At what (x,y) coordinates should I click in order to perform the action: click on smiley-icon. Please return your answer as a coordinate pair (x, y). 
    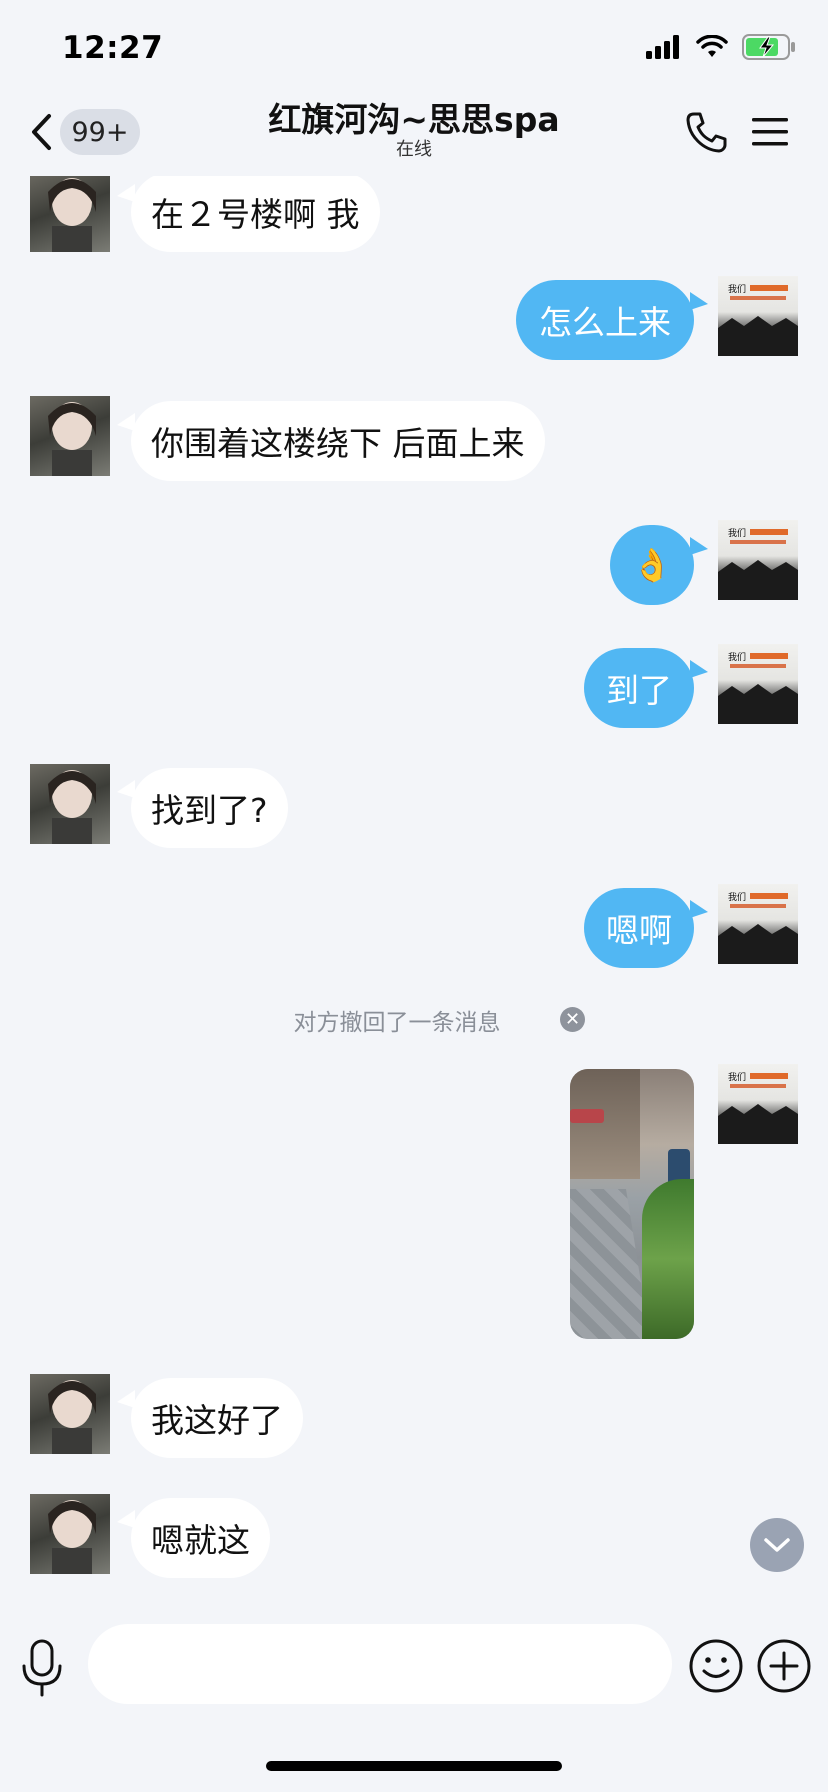
    Looking at the image, I should click on (716, 1666).